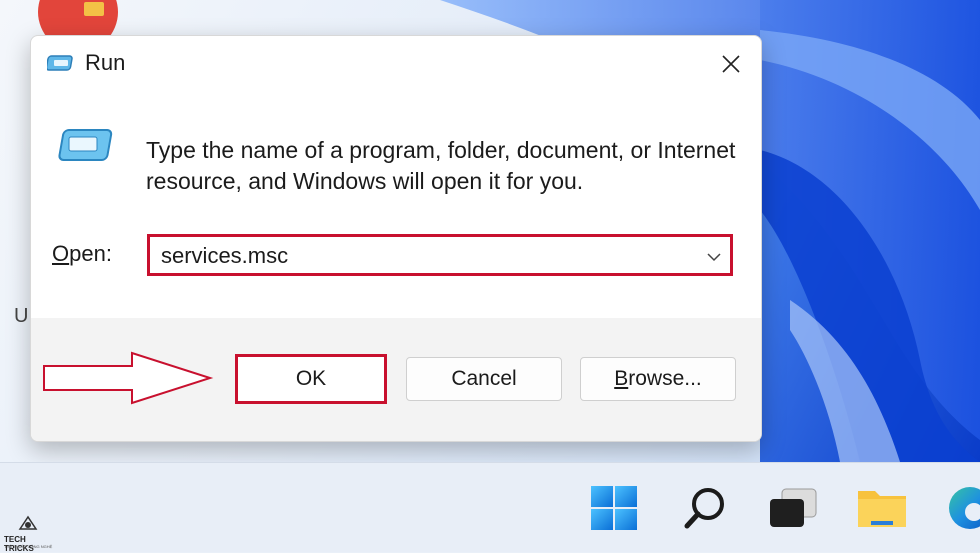 The height and width of the screenshot is (553, 980). What do you see at coordinates (714, 257) in the screenshot?
I see `chevron-down-icon` at bounding box center [714, 257].